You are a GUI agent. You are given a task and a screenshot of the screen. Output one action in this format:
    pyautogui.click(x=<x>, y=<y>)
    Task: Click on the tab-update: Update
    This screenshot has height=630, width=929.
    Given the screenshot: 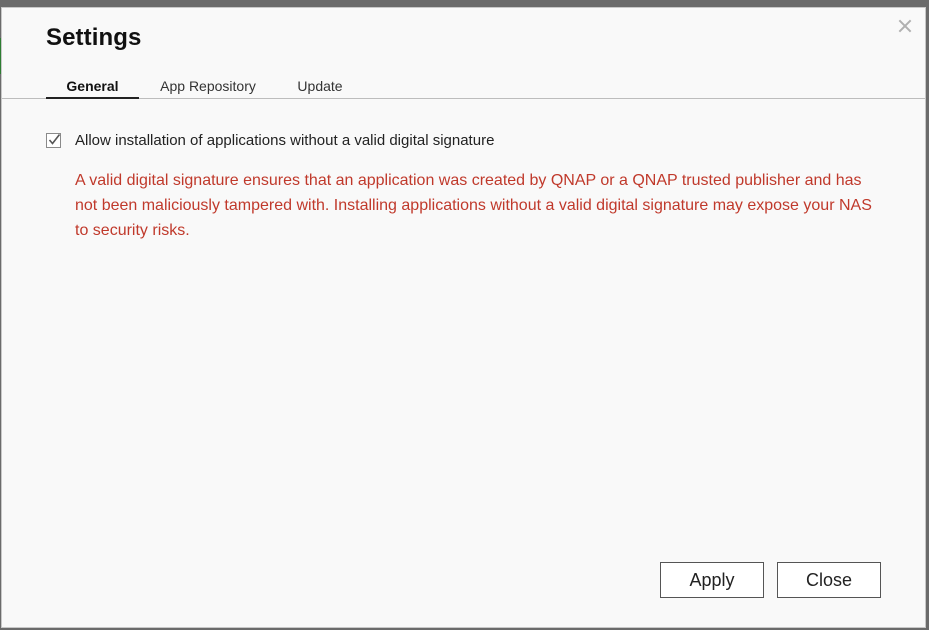 What is the action you would take?
    pyautogui.click(x=320, y=87)
    